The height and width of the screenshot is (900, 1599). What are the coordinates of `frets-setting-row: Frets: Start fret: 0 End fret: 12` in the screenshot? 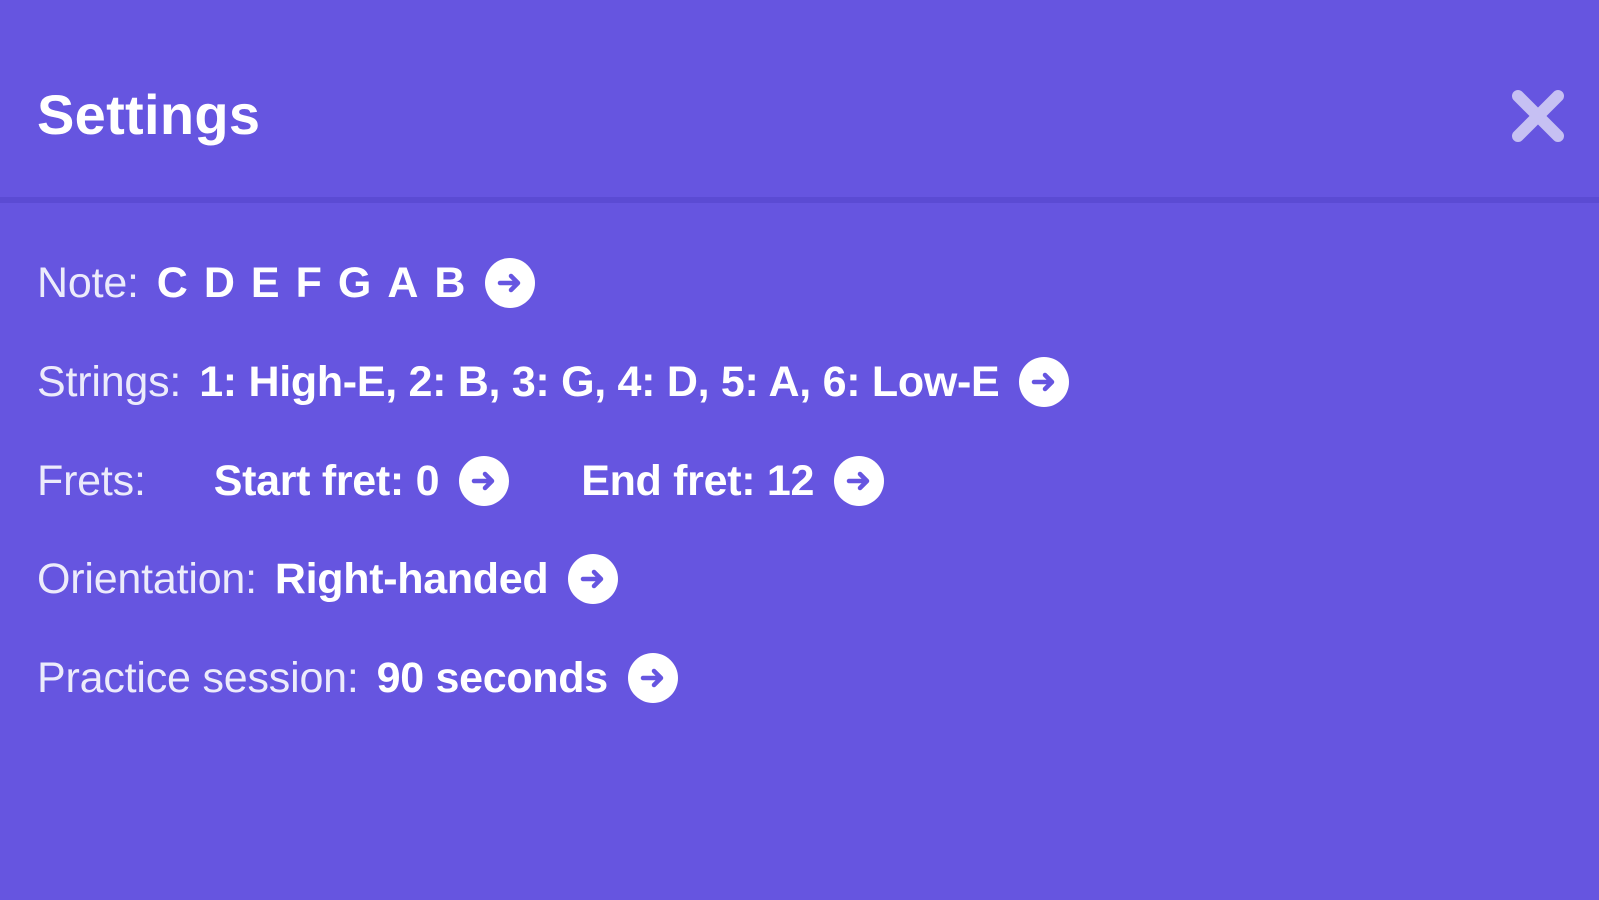 It's located at (461, 481).